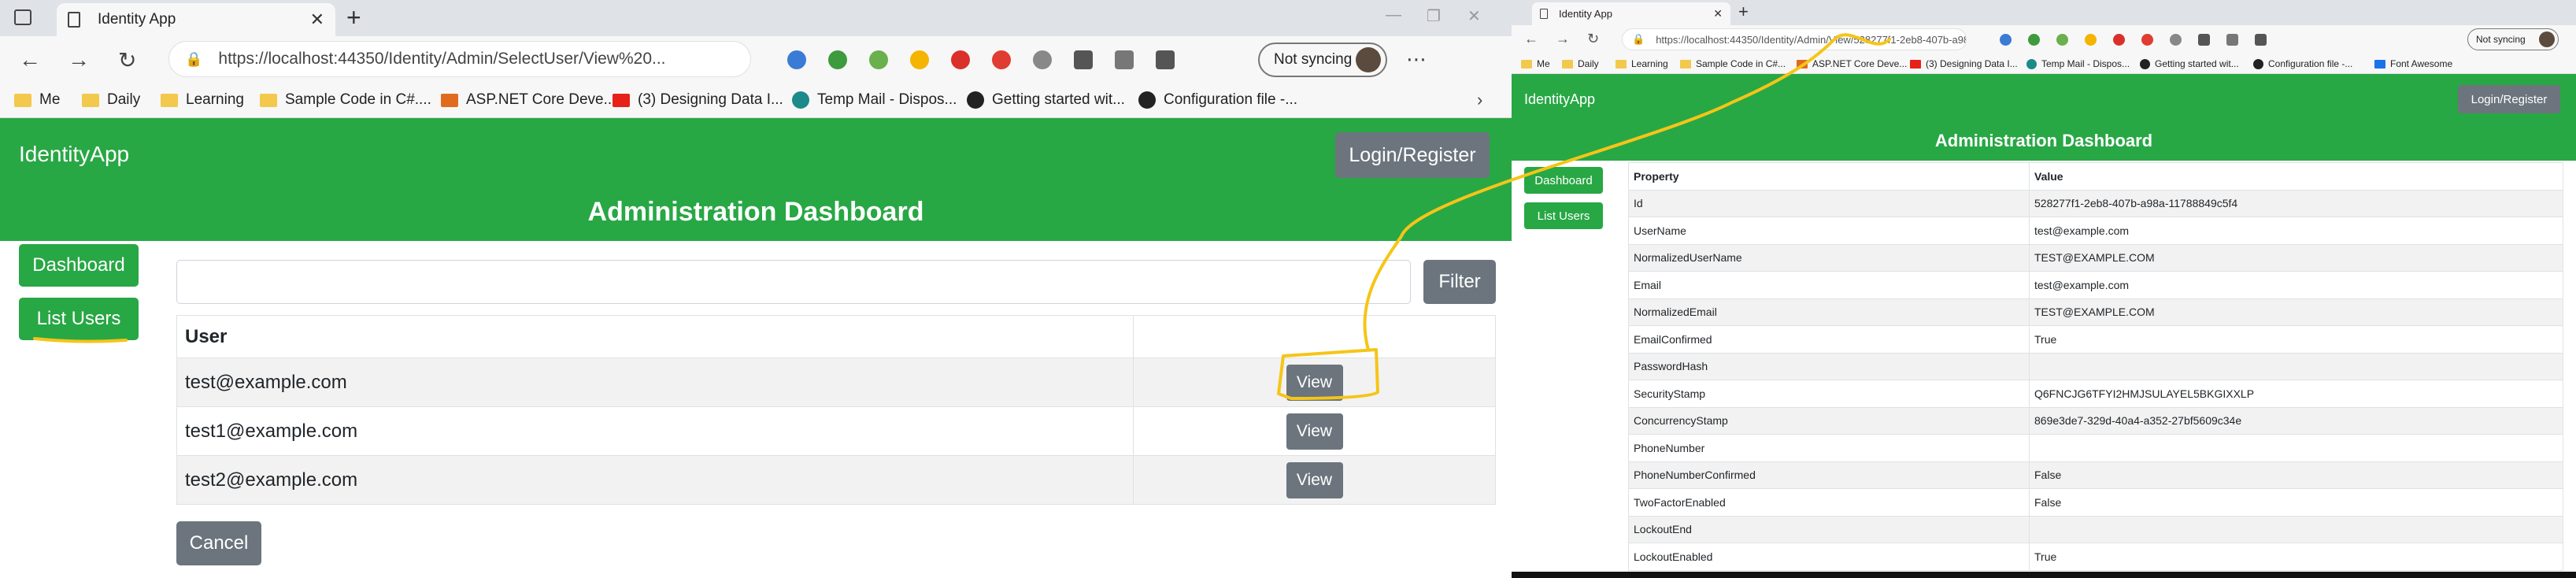  Describe the element at coordinates (793, 282) in the screenshot. I see `filter-input` at that location.